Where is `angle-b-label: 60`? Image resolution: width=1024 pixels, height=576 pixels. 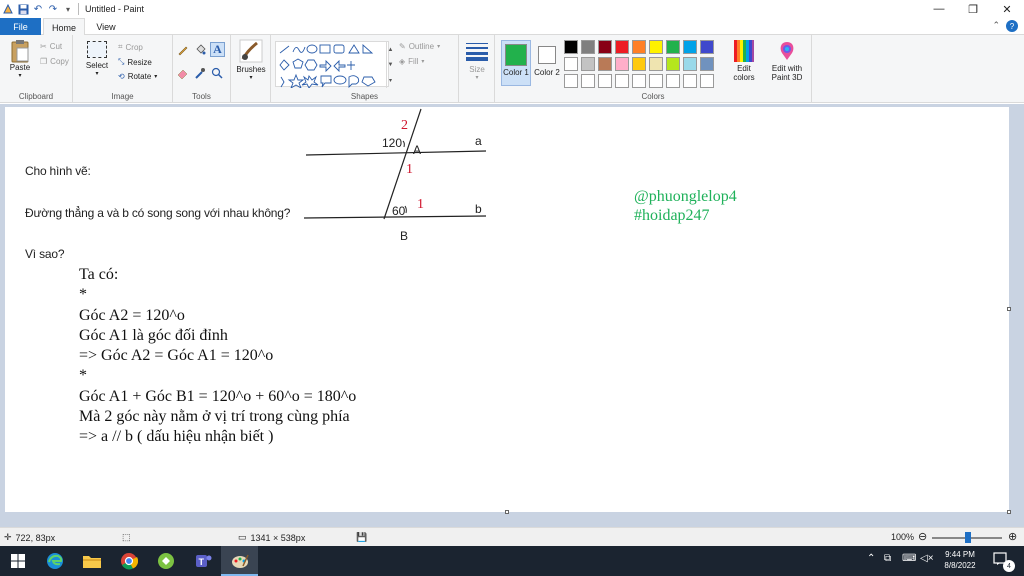 angle-b-label: 60 is located at coordinates (399, 211).